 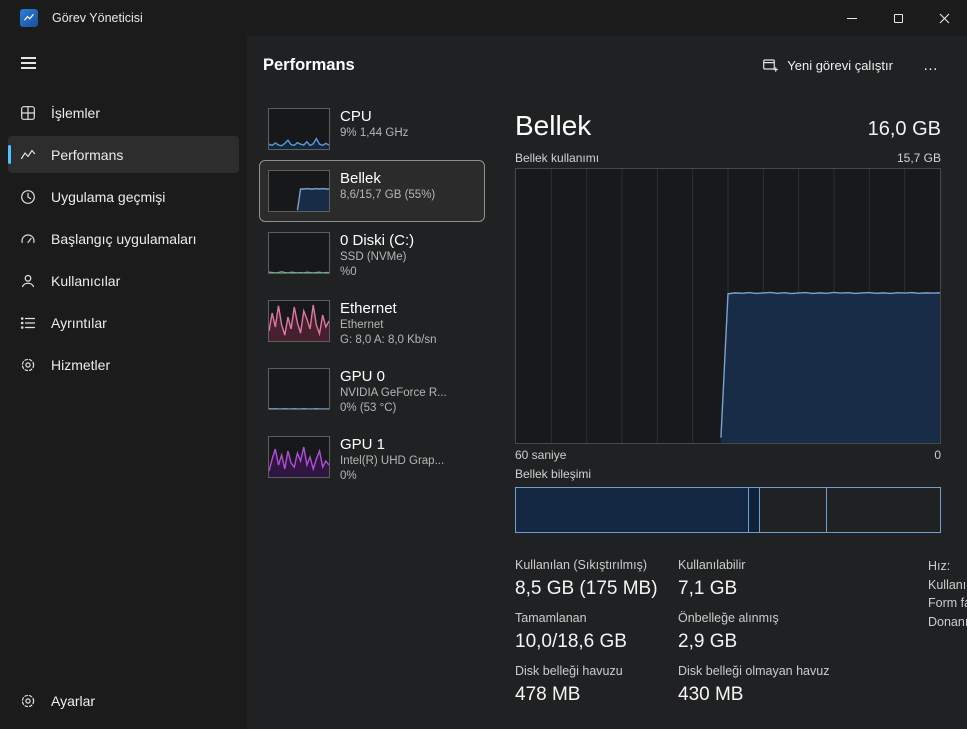 What do you see at coordinates (388, 340) in the screenshot?
I see `perf-item-detail: G: 8,0 A: 8,0 Kb/sn` at bounding box center [388, 340].